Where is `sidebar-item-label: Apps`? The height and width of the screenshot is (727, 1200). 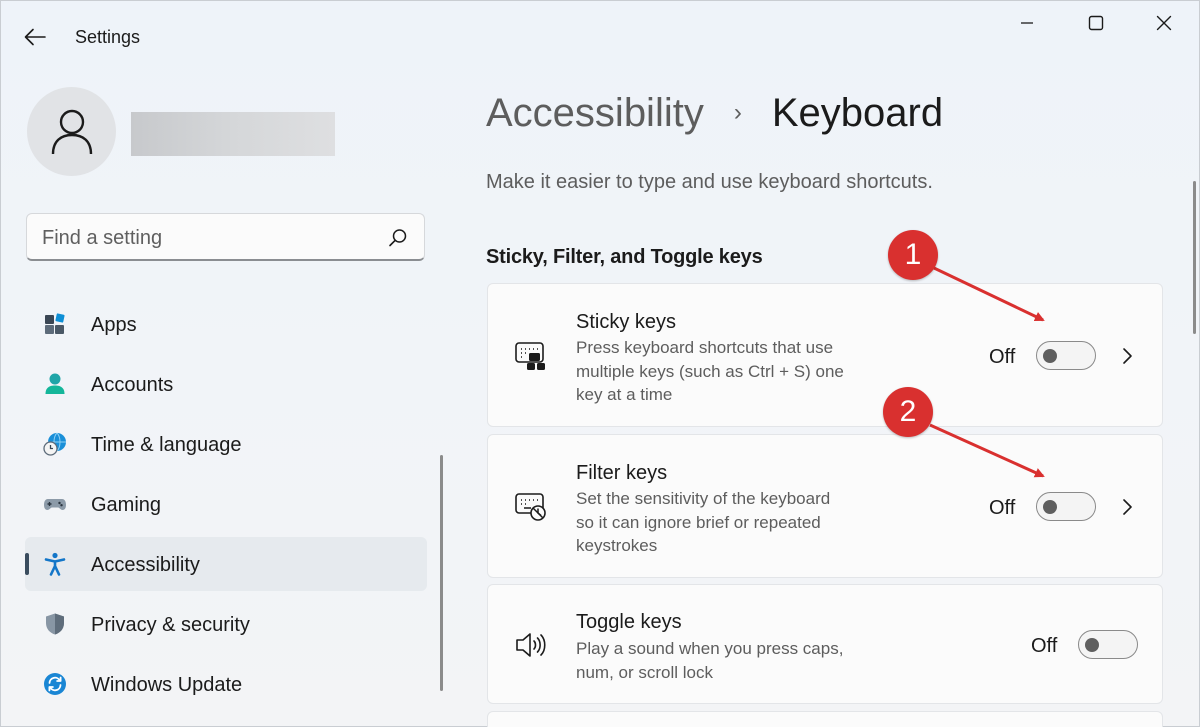 sidebar-item-label: Apps is located at coordinates (114, 325).